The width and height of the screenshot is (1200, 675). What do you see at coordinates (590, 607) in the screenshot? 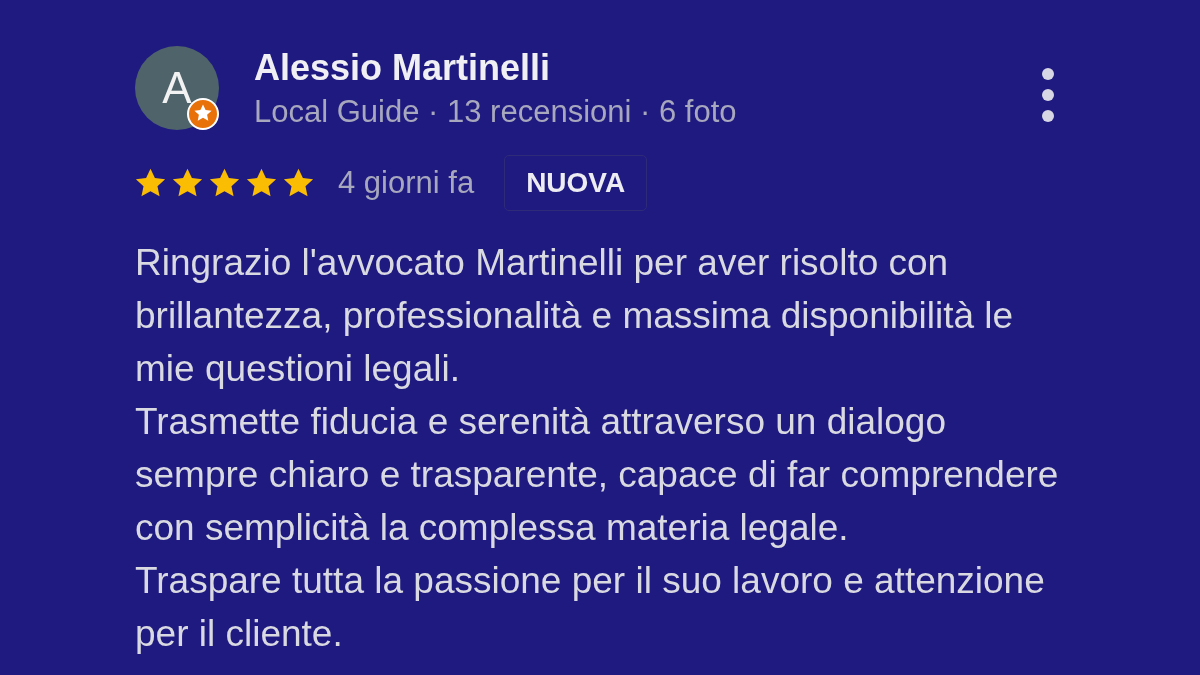
I see `review-text: Traspare tutta la passione per il suo lavoro e attenzione per il cliente.` at bounding box center [590, 607].